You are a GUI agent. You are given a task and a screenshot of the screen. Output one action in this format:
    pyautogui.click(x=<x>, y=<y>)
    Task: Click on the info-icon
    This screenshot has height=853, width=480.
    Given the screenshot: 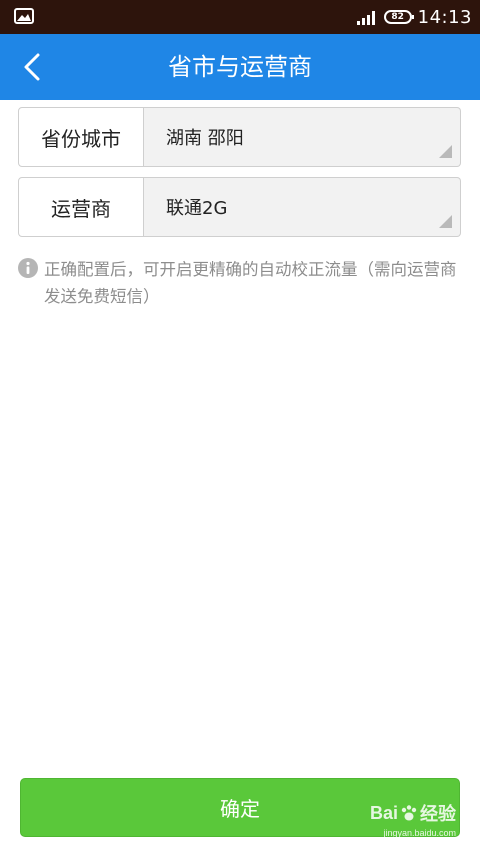 What is the action you would take?
    pyautogui.click(x=28, y=268)
    